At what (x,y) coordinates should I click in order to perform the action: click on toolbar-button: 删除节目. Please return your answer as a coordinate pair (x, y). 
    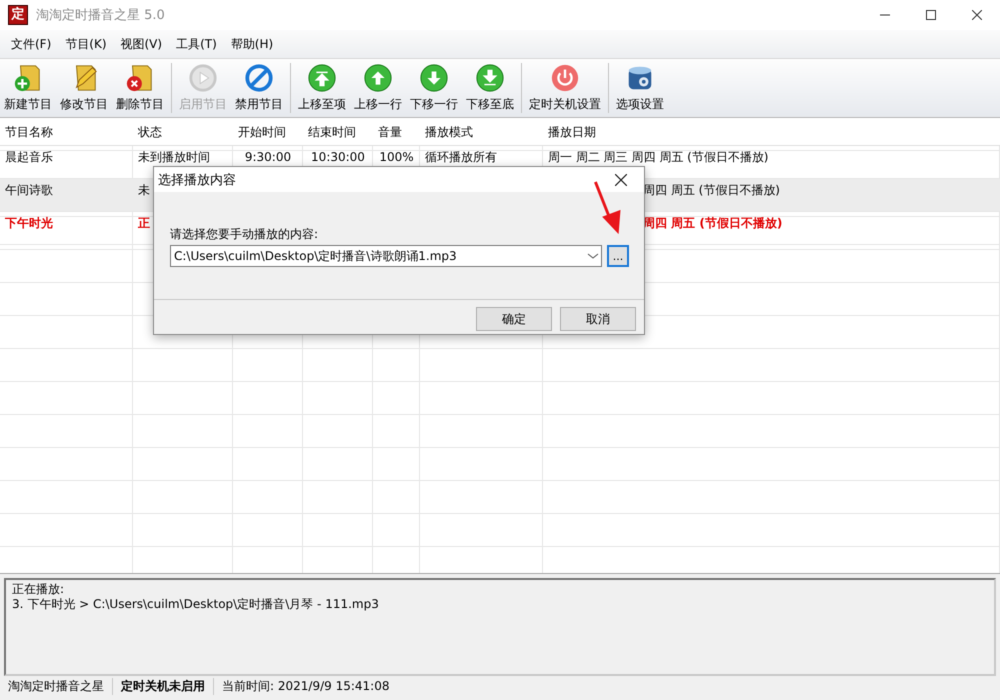
    Looking at the image, I should click on (140, 88).